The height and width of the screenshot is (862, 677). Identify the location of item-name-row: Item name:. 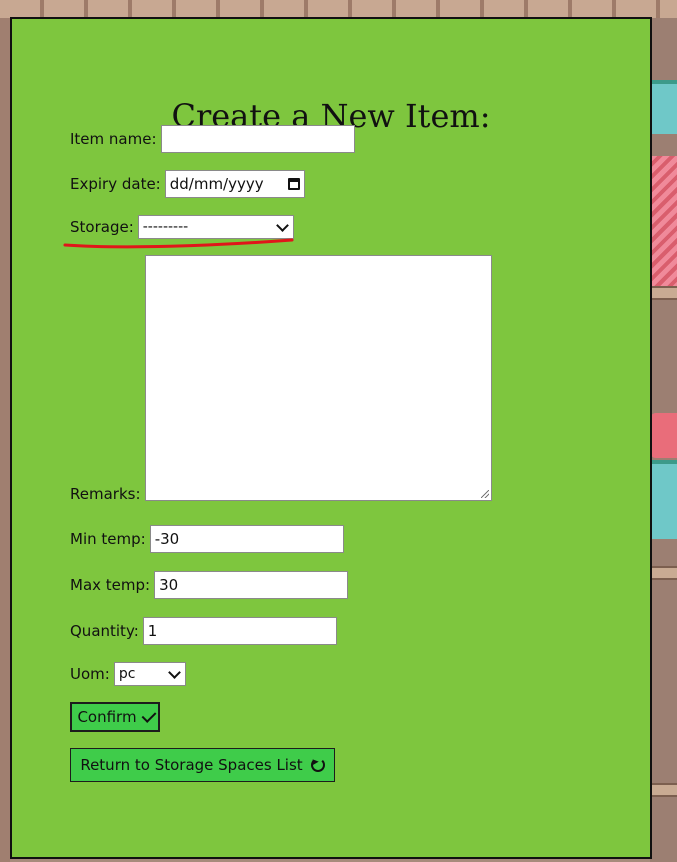
(212, 139).